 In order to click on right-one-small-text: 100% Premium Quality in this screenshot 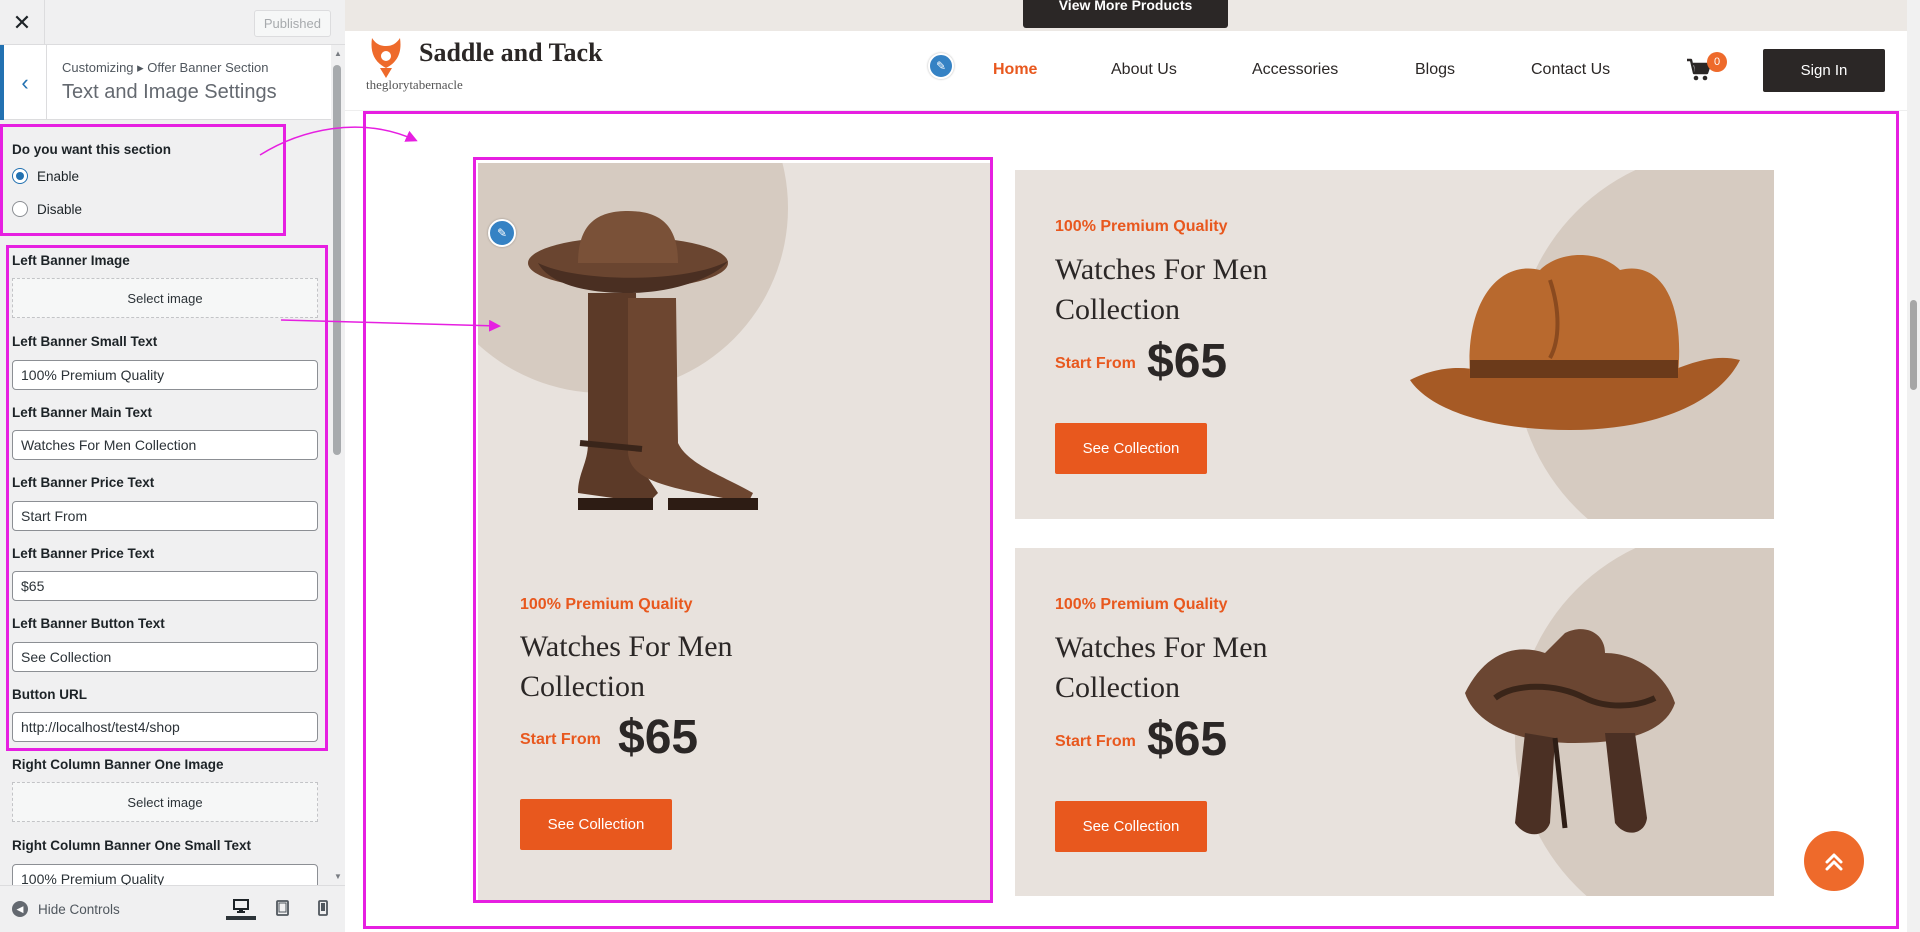, I will do `click(1141, 226)`.